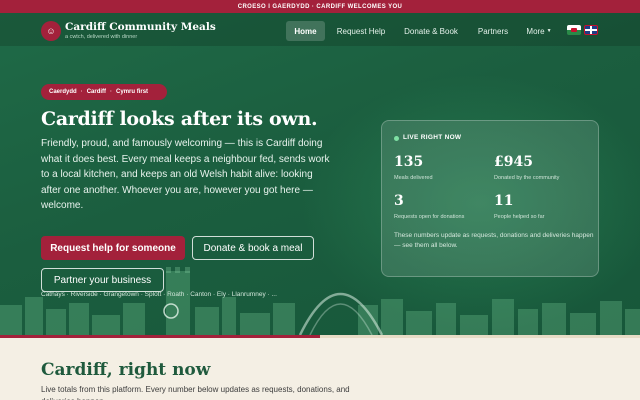  What do you see at coordinates (361, 31) in the screenshot?
I see `nav-request-help: Request Help` at bounding box center [361, 31].